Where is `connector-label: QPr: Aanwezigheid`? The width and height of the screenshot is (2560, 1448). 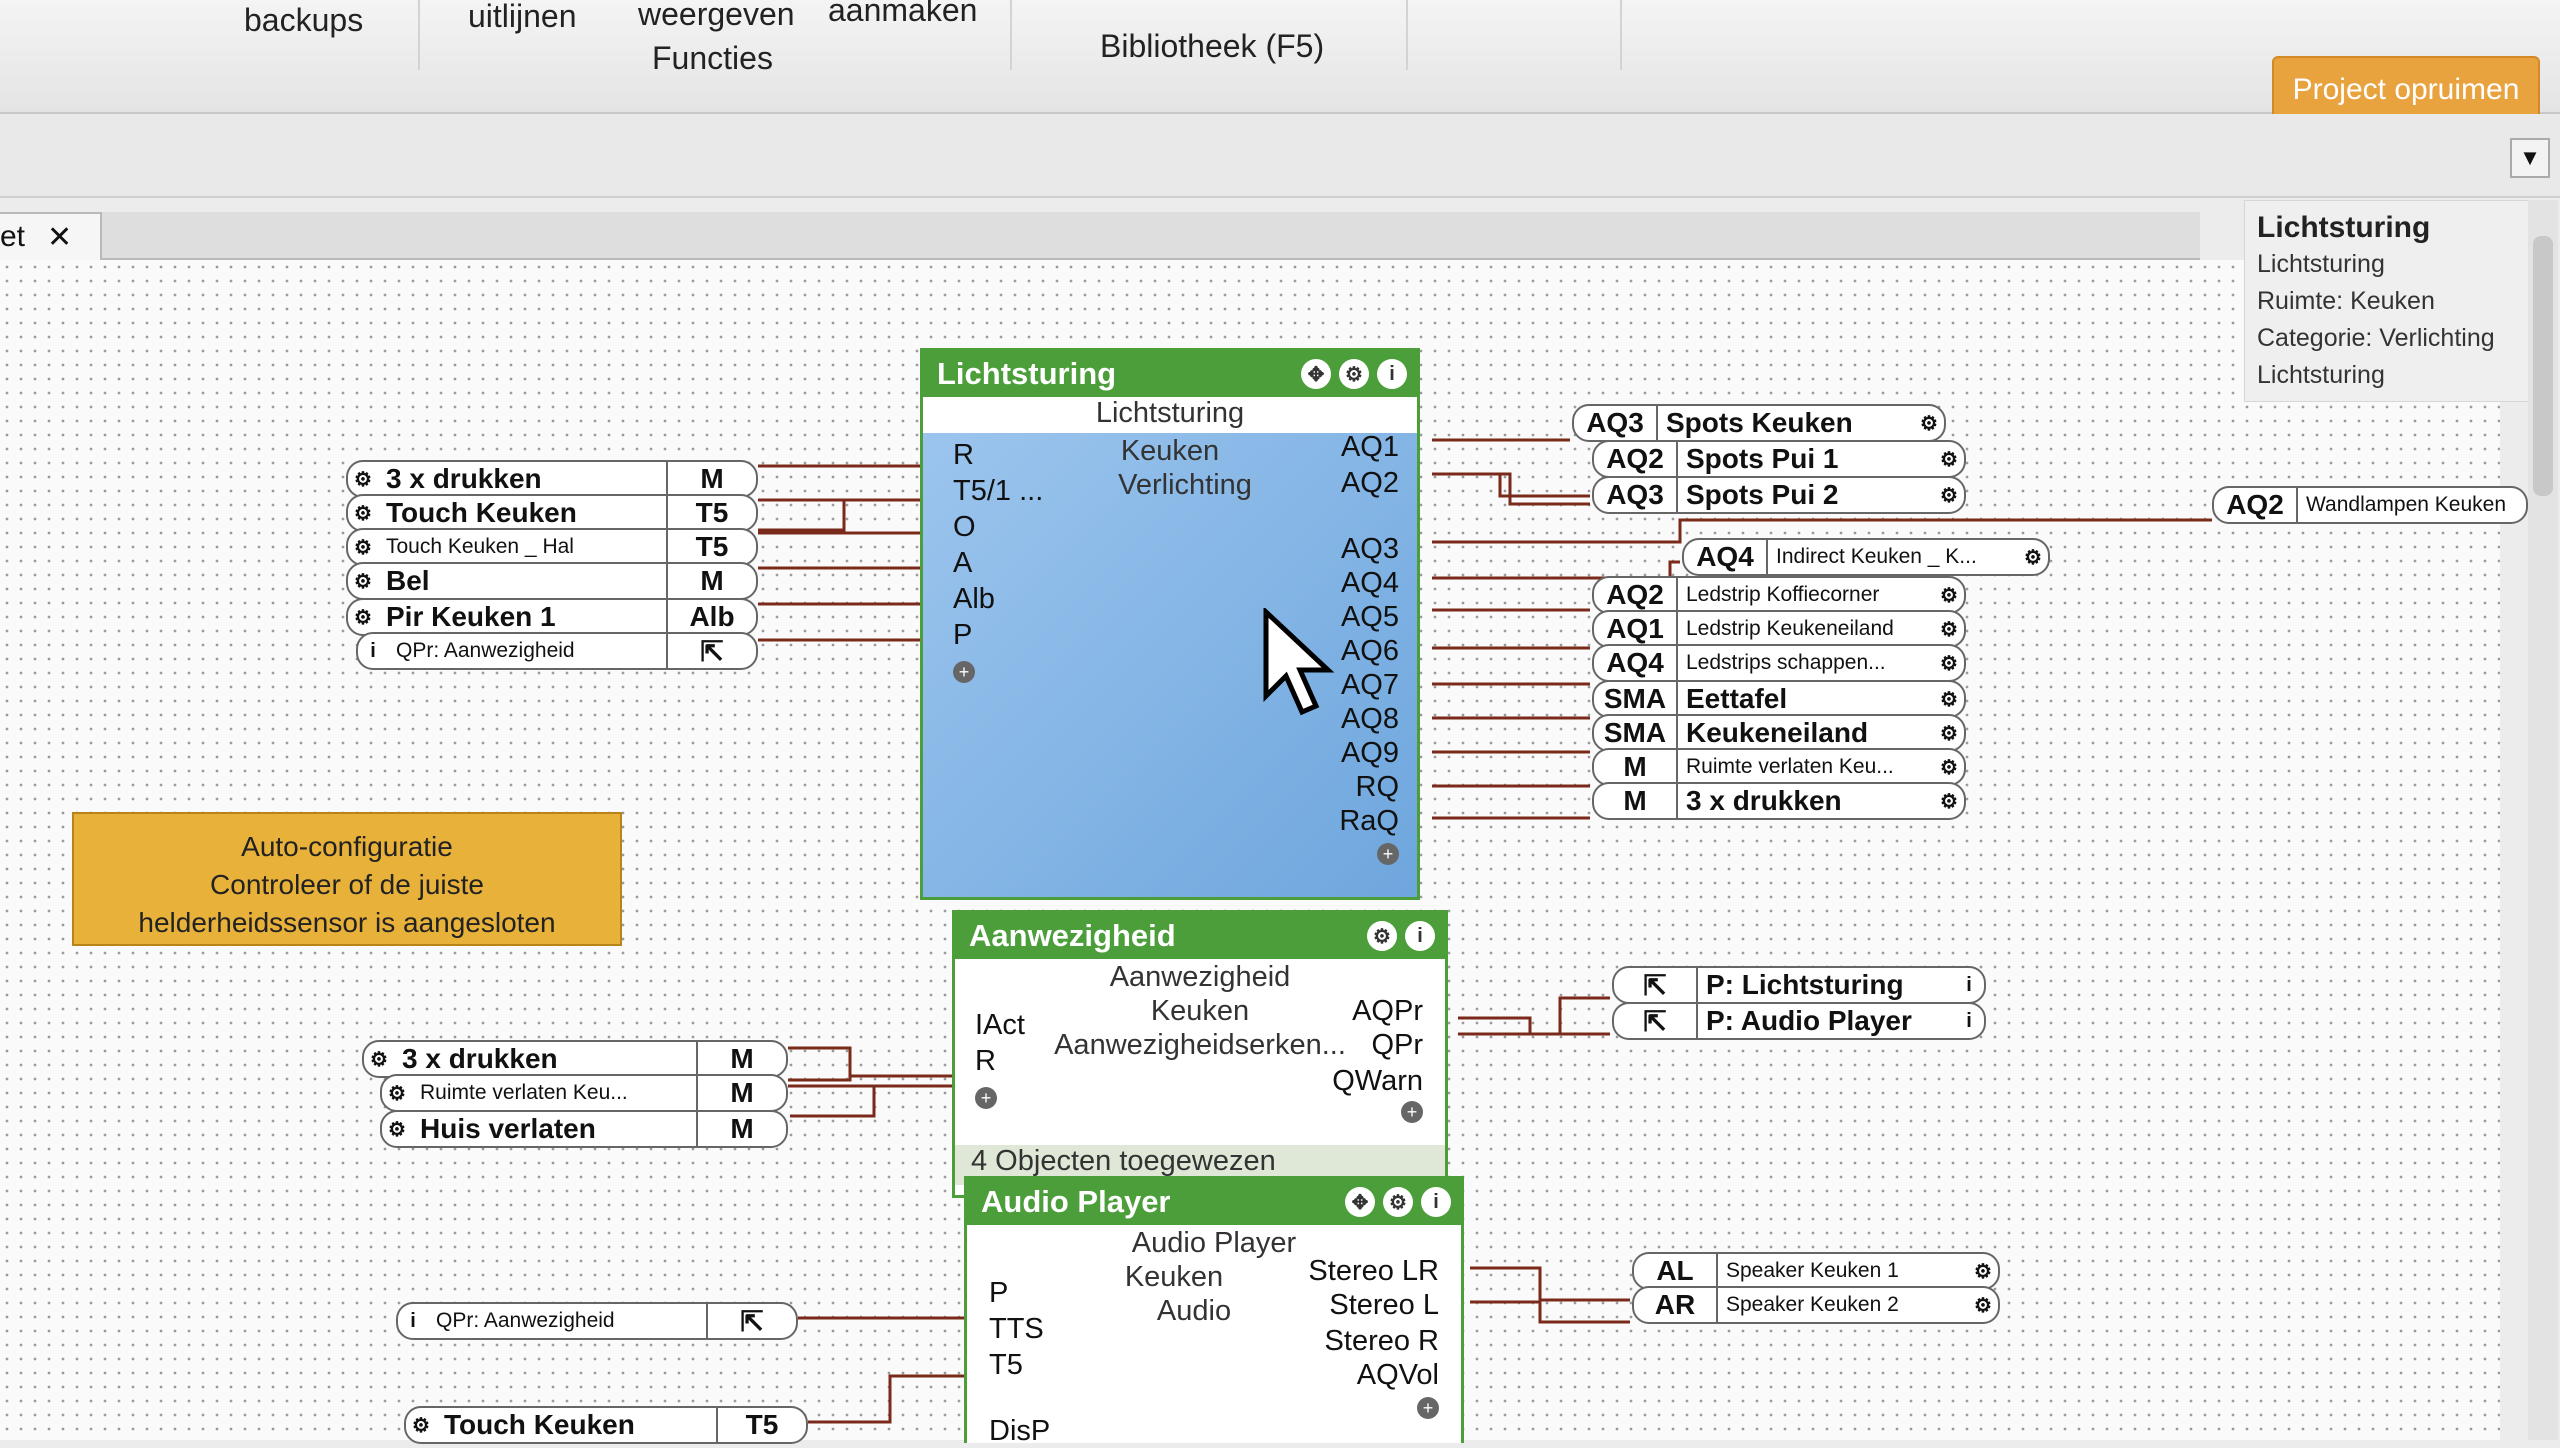 connector-label: QPr: Aanwezigheid is located at coordinates (485, 650).